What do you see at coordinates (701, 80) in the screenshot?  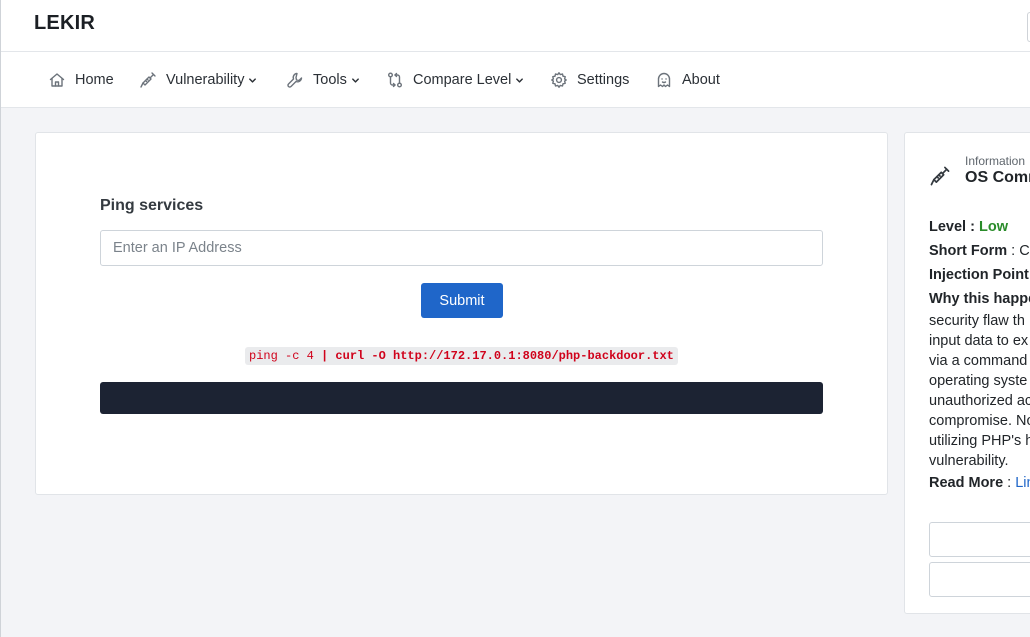 I see `nav-about-label: About` at bounding box center [701, 80].